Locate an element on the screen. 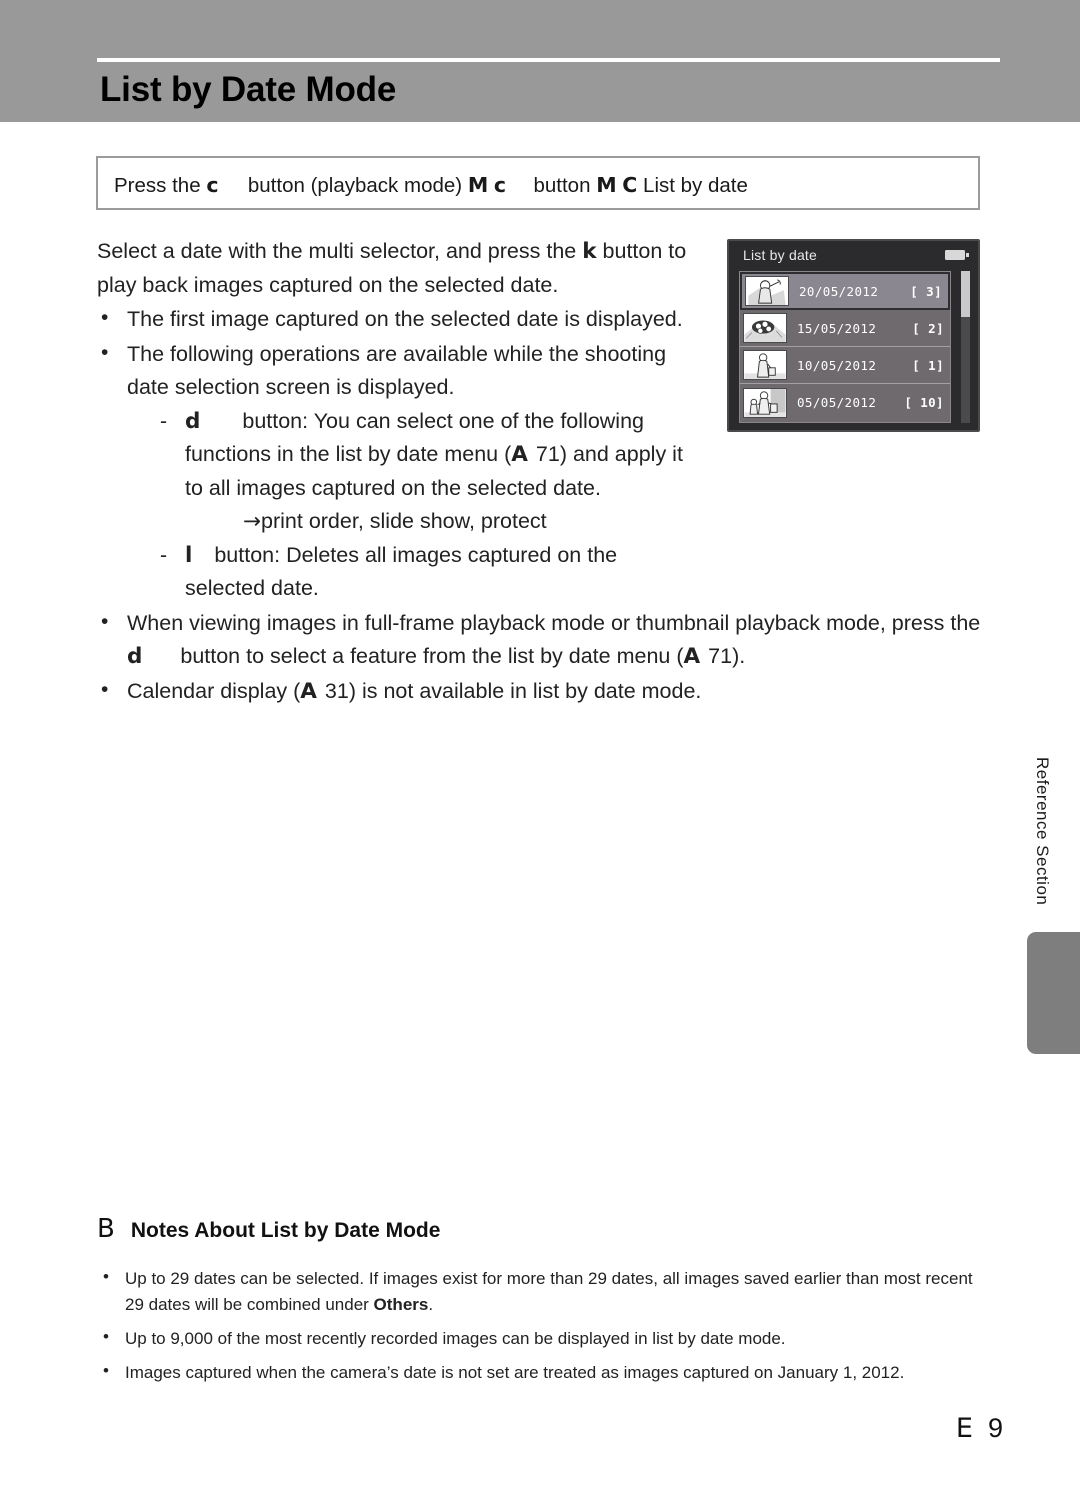 The image size is (1080, 1486). footer-page-number: E9 is located at coordinates (980, 1428).